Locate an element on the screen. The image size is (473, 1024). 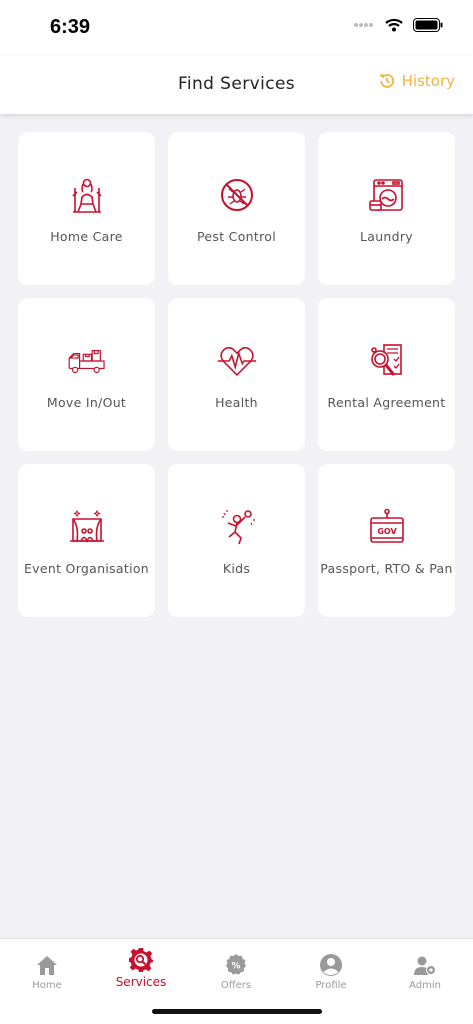
history-icon is located at coordinates (386, 80).